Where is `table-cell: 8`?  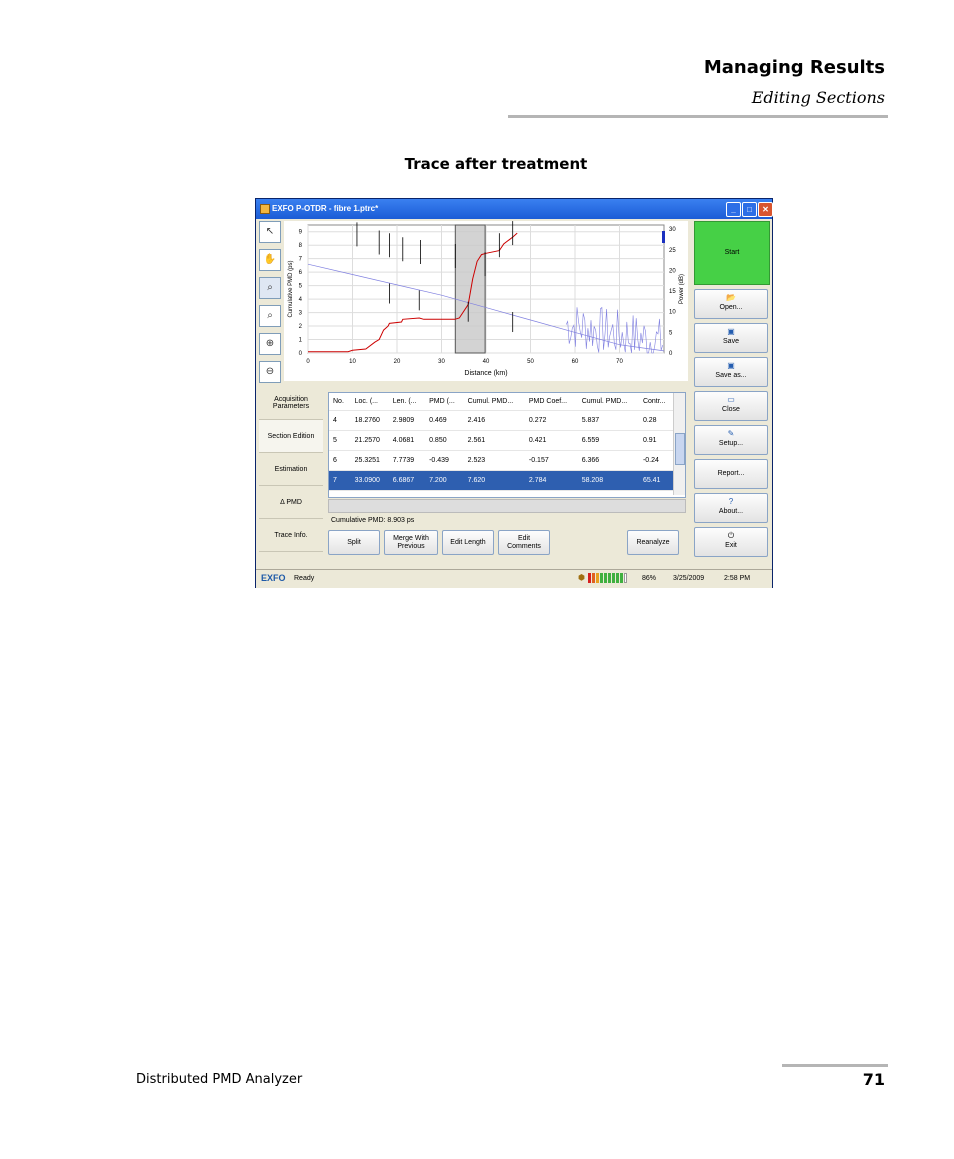 table-cell: 8 is located at coordinates (340, 493).